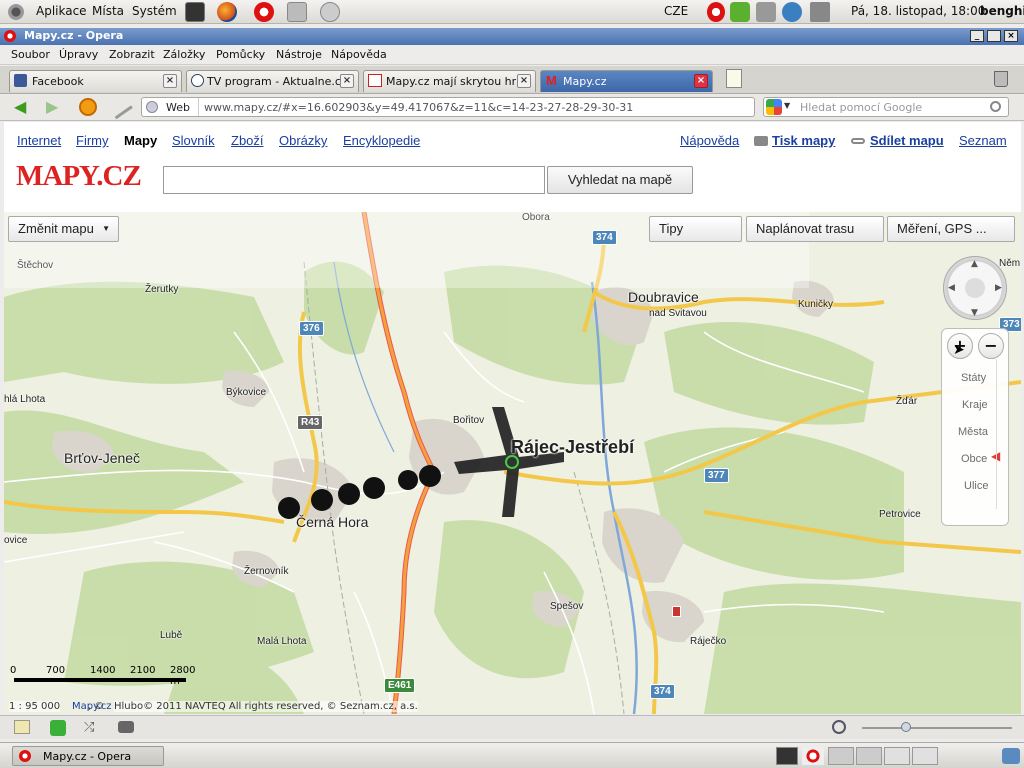  What do you see at coordinates (766, 12) in the screenshot?
I see `disk-icon` at bounding box center [766, 12].